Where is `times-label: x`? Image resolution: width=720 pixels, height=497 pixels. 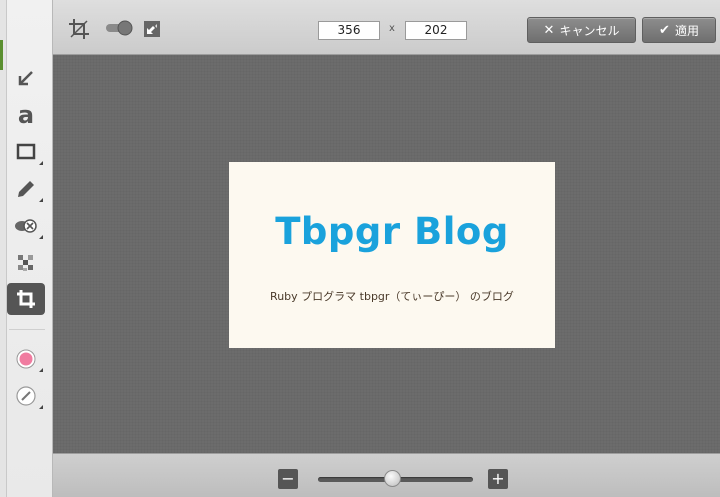
times-label: x is located at coordinates (392, 28).